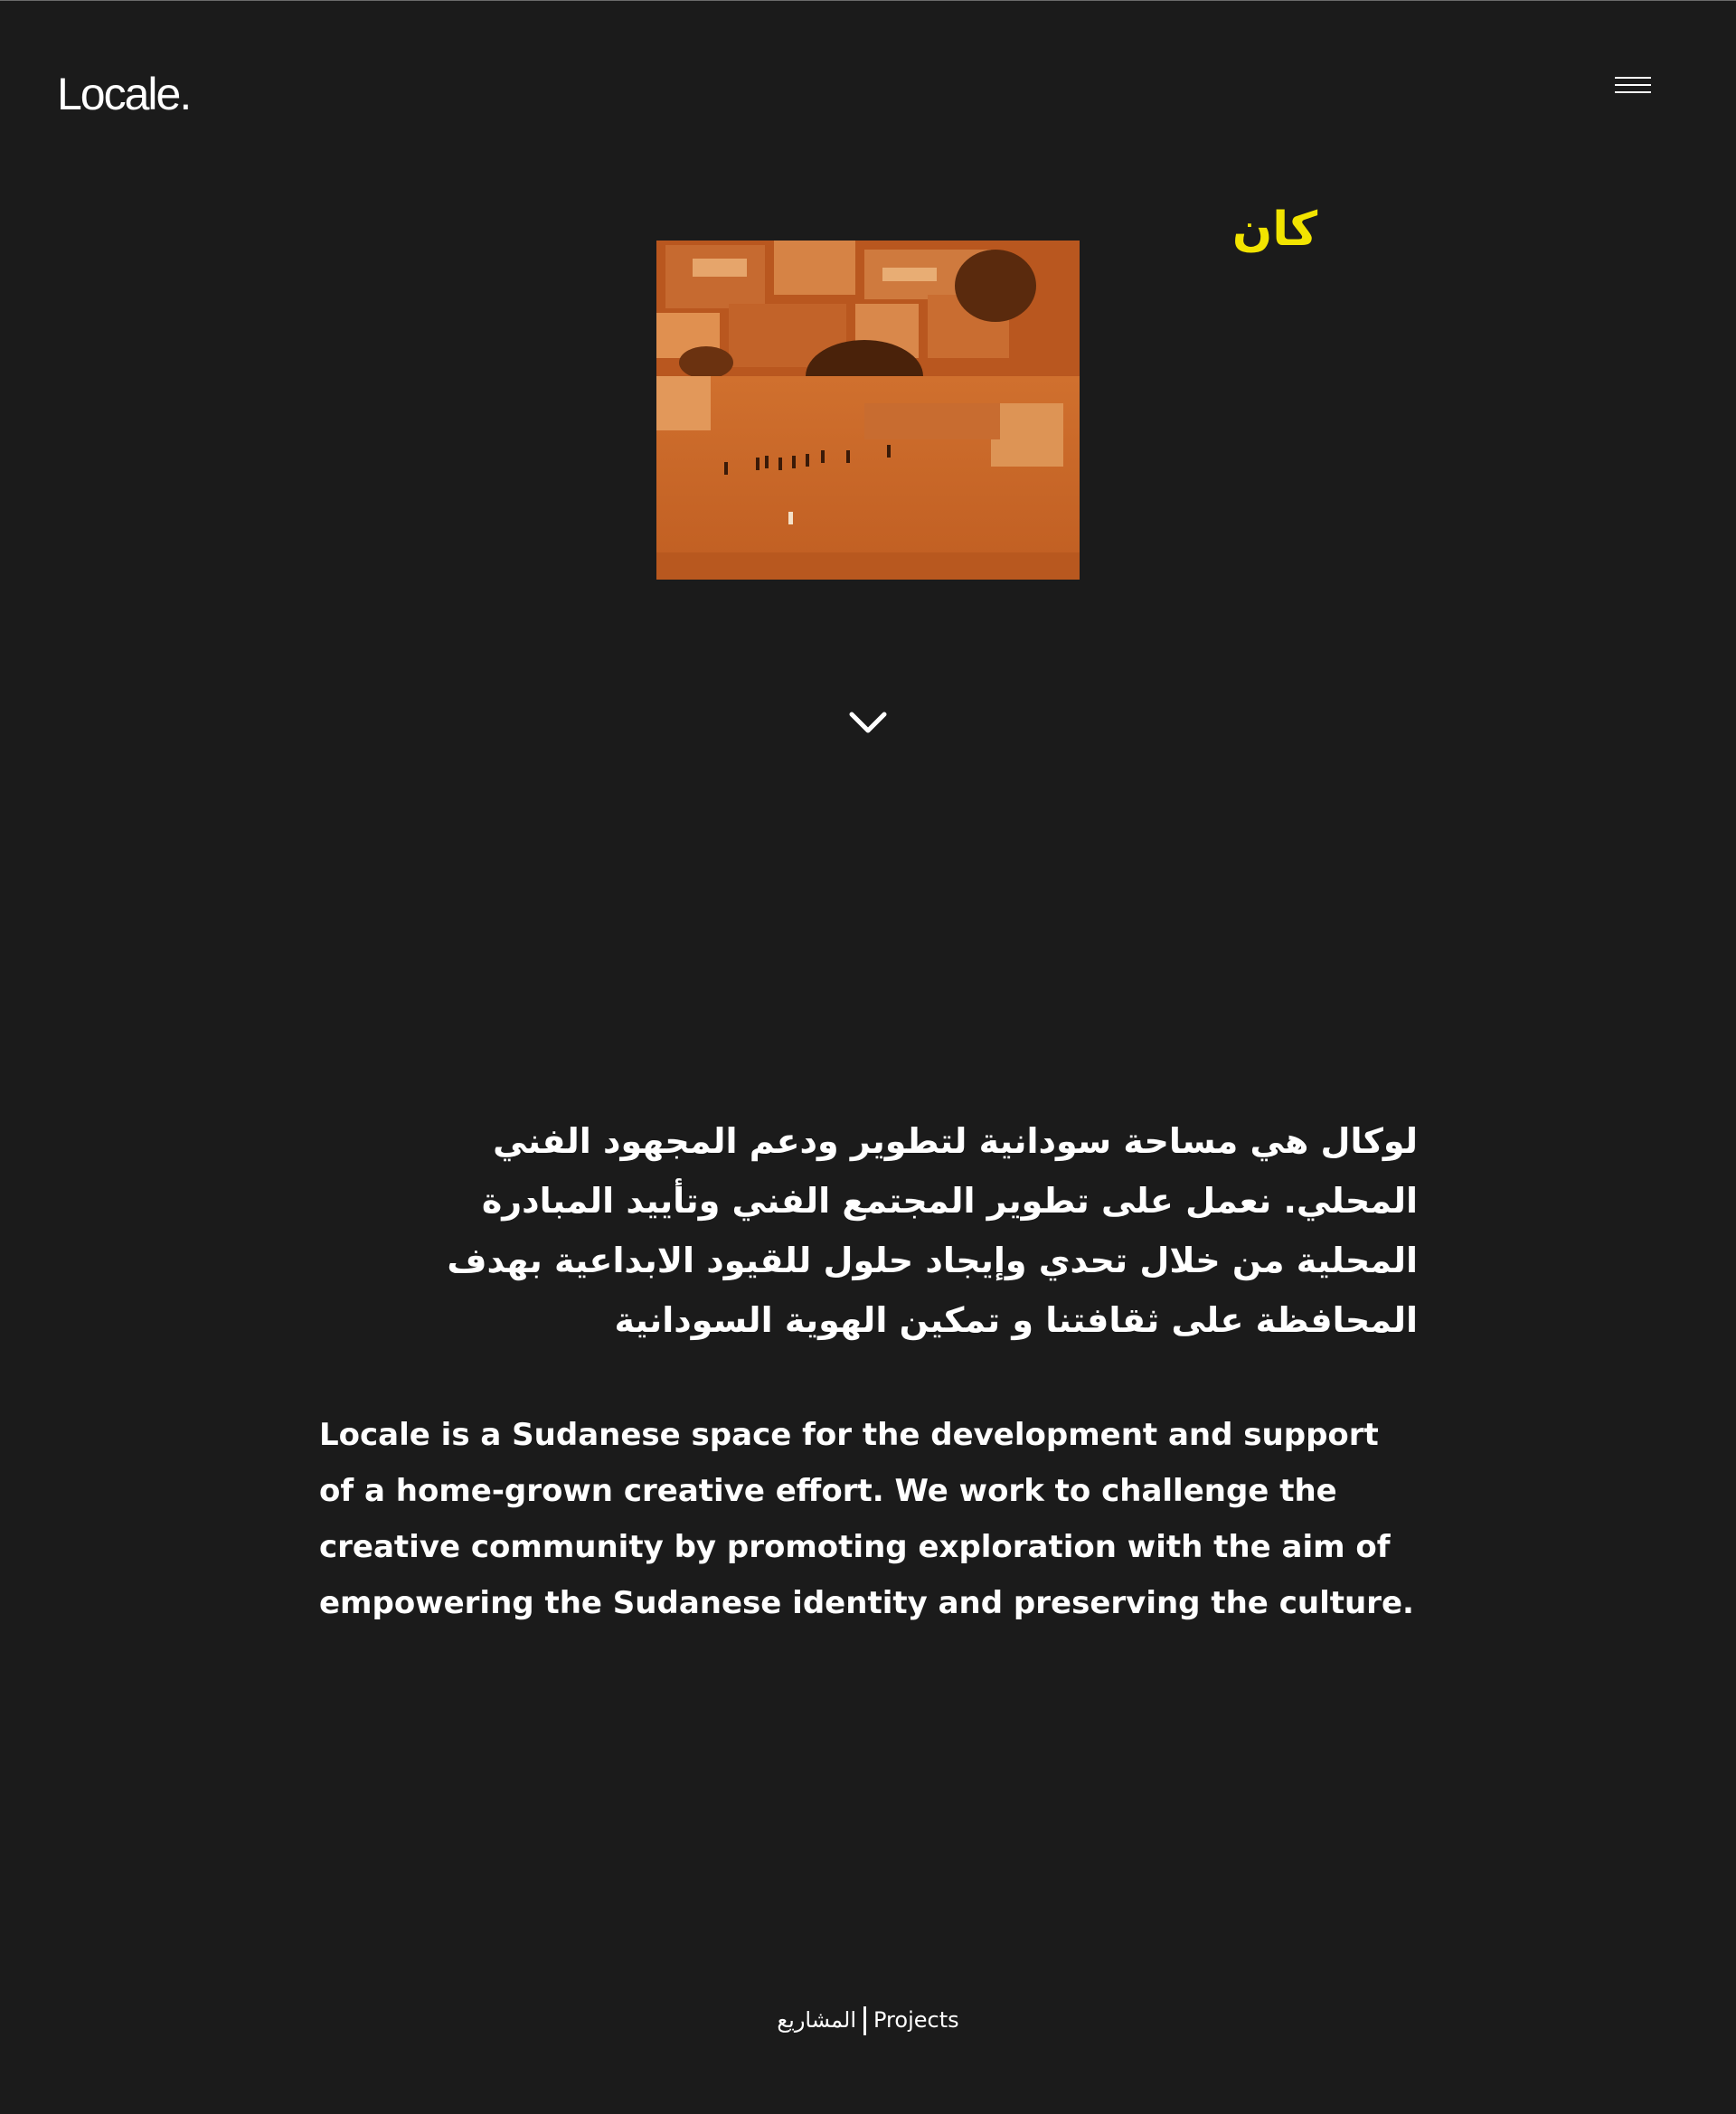  I want to click on hero-image, so click(868, 410).